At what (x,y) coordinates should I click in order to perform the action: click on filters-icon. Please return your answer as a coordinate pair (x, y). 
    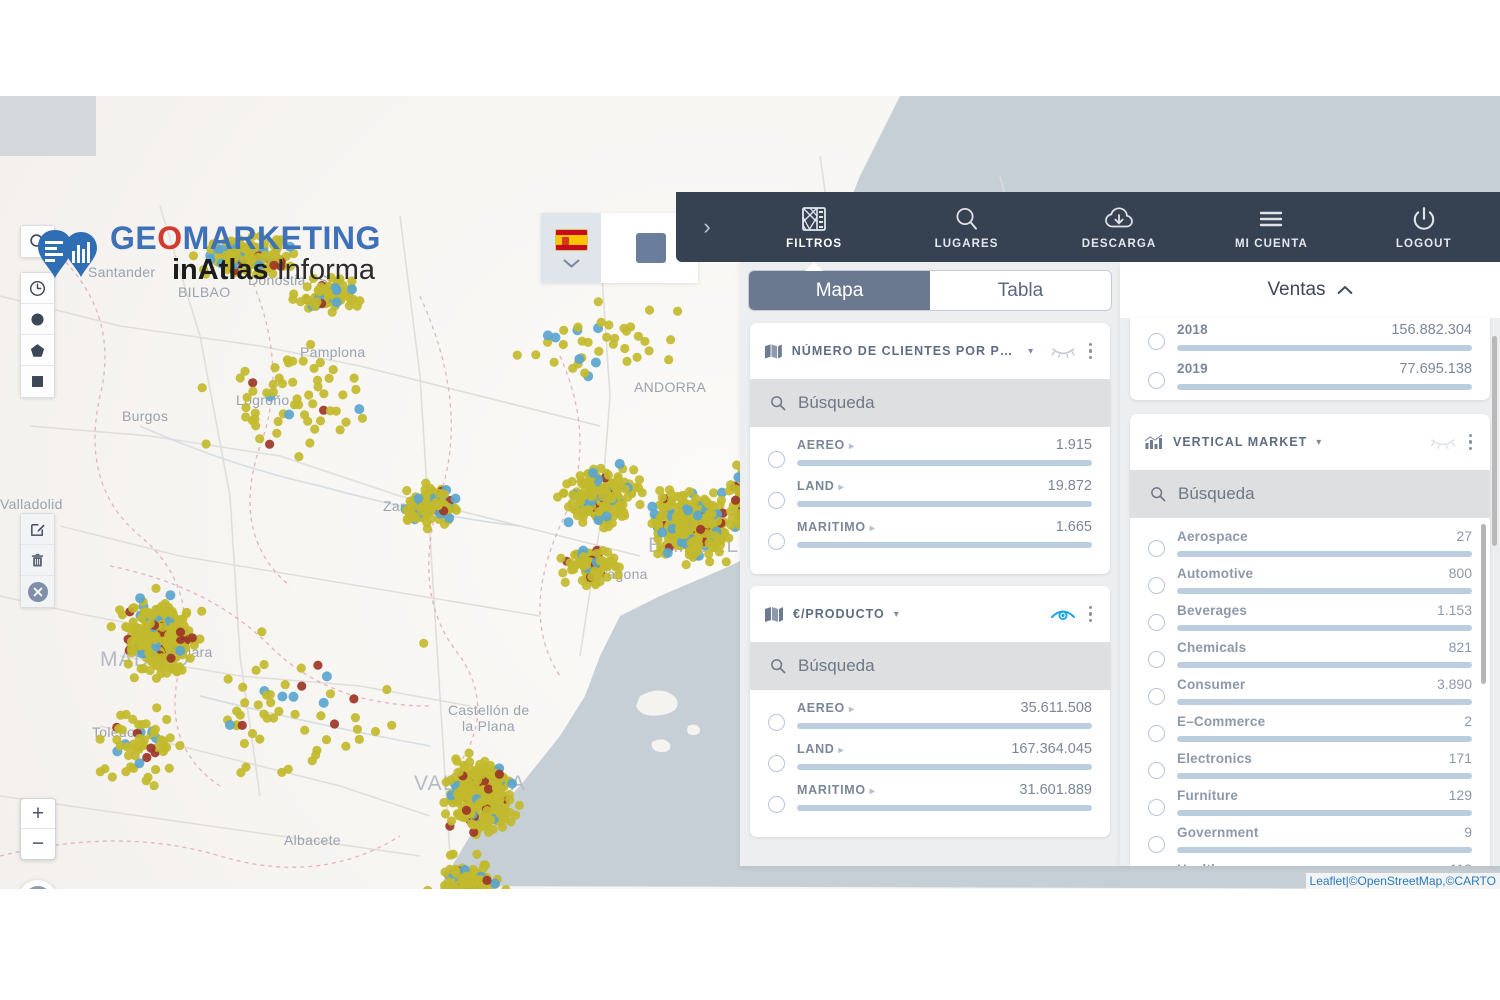
    Looking at the image, I should click on (814, 218).